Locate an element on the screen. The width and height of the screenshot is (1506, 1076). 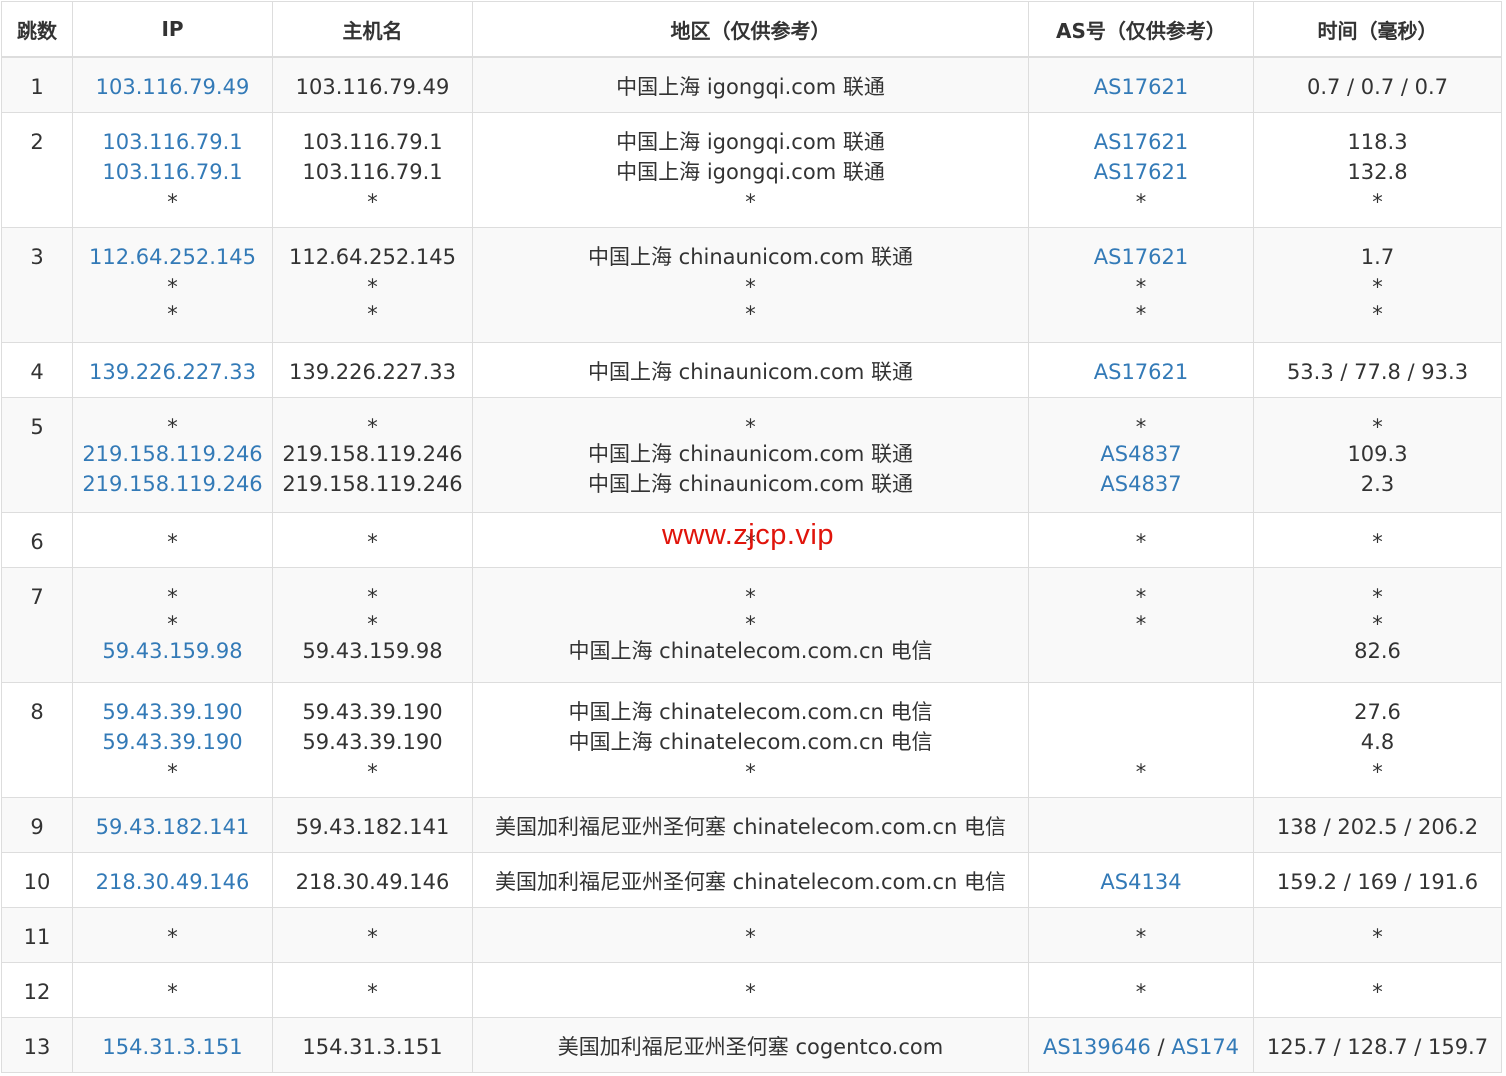
ip-line: 218.30.49.146 is located at coordinates (172, 882).